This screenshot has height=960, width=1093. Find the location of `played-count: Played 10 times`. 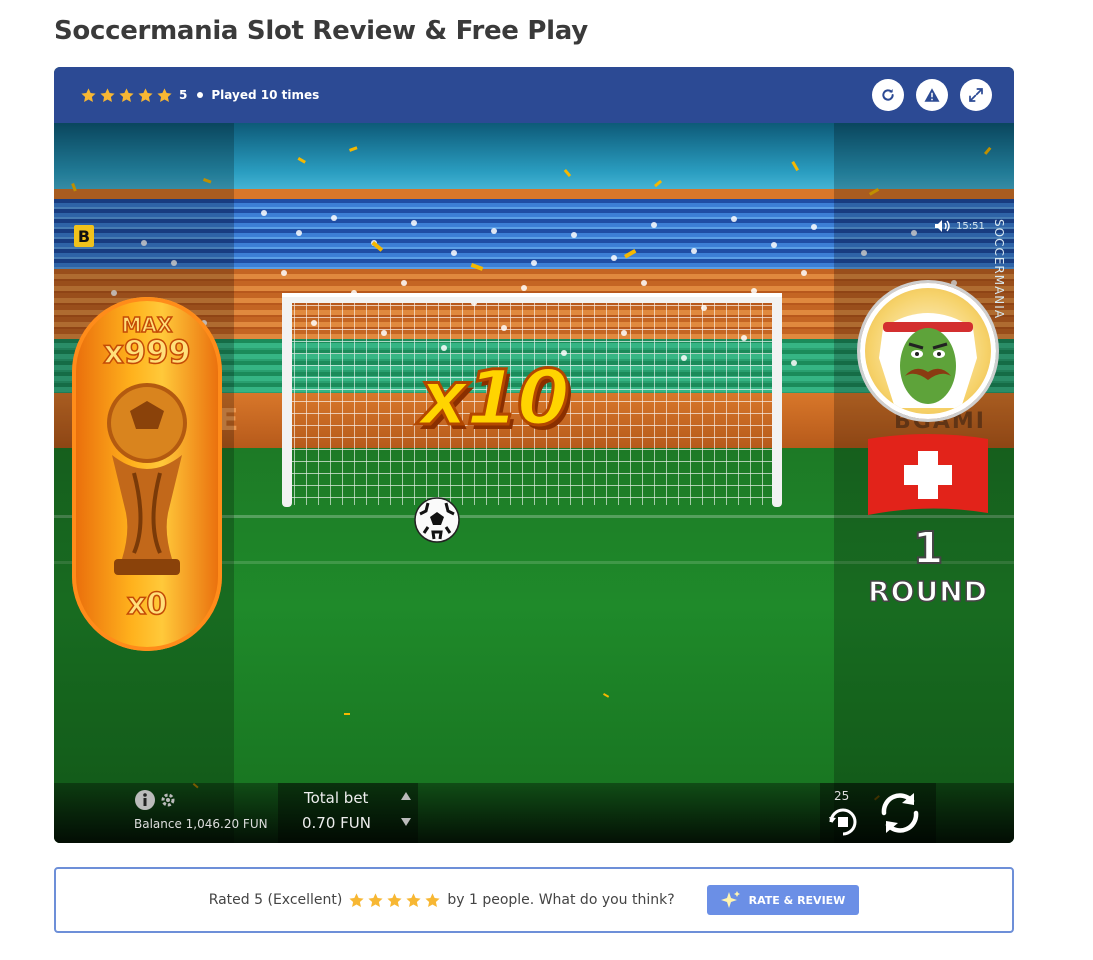

played-count: Played 10 times is located at coordinates (265, 95).